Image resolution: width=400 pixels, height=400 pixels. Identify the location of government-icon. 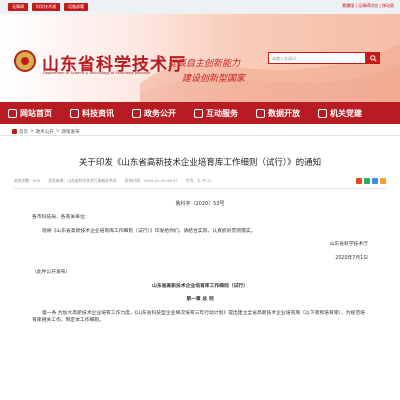
(136, 113).